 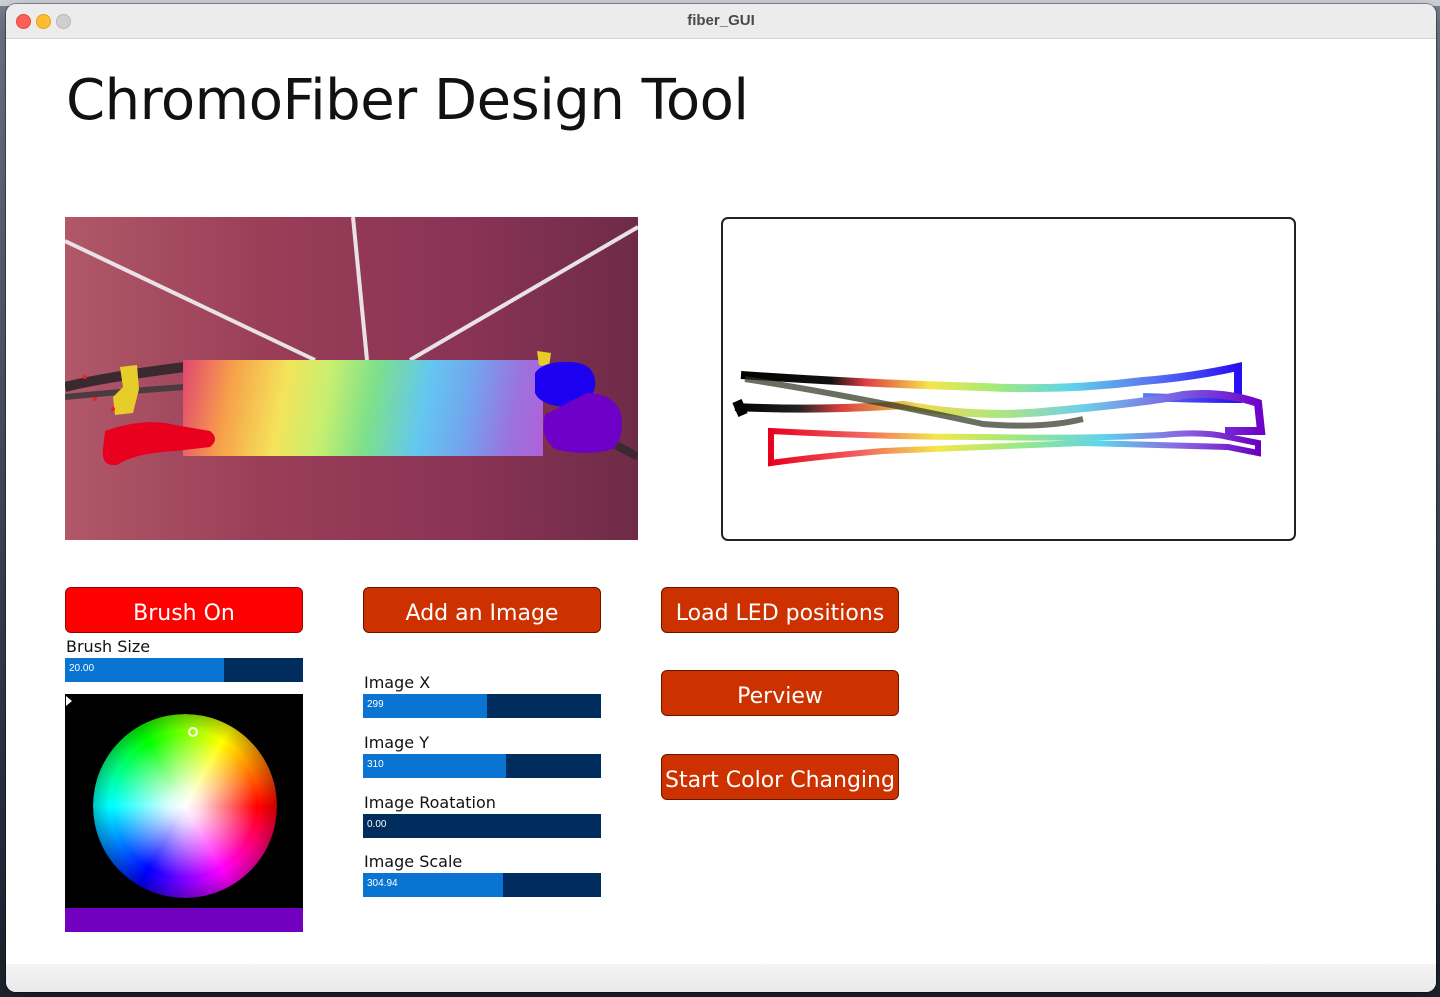 I want to click on image-x-label: Image X, so click(x=397, y=682).